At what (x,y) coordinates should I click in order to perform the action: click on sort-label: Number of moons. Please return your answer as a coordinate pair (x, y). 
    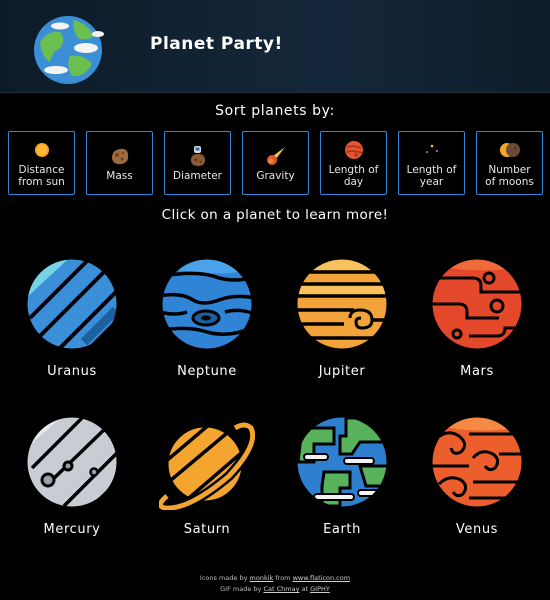
    Looking at the image, I should click on (509, 176).